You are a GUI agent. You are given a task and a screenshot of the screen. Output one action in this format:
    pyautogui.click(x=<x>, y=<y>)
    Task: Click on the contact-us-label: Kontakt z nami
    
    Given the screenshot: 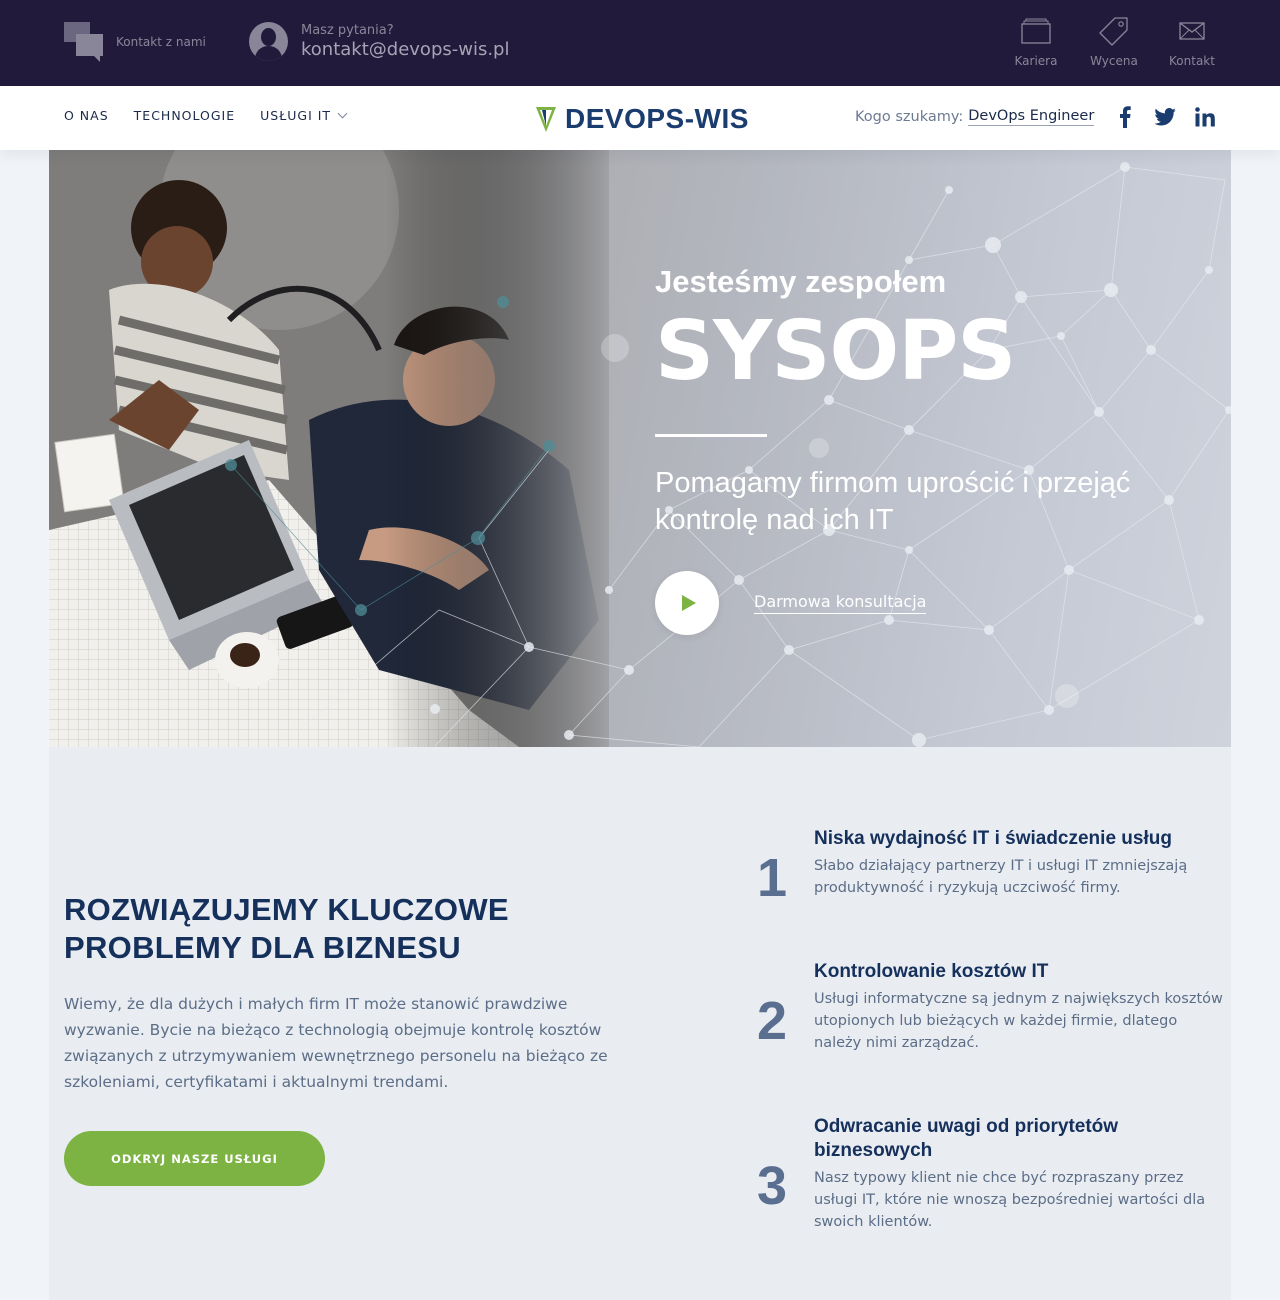 What is the action you would take?
    pyautogui.click(x=161, y=42)
    